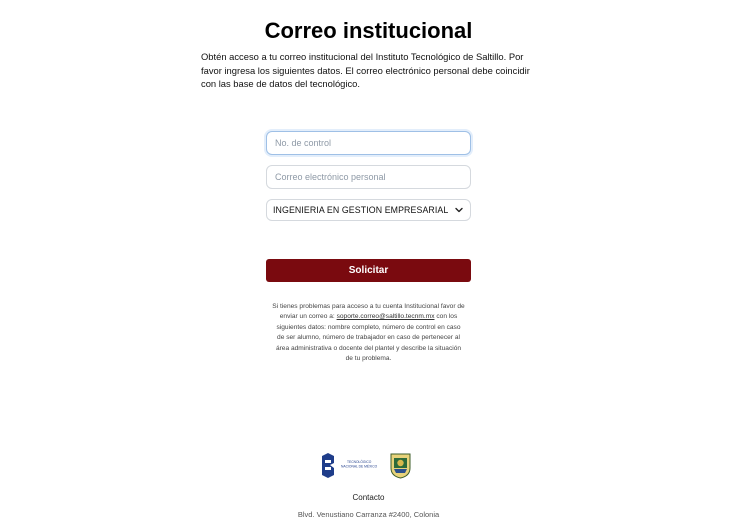  I want to click on career-select-value: INGENIERIA EN GESTION EMPRESARIAL, so click(361, 210).